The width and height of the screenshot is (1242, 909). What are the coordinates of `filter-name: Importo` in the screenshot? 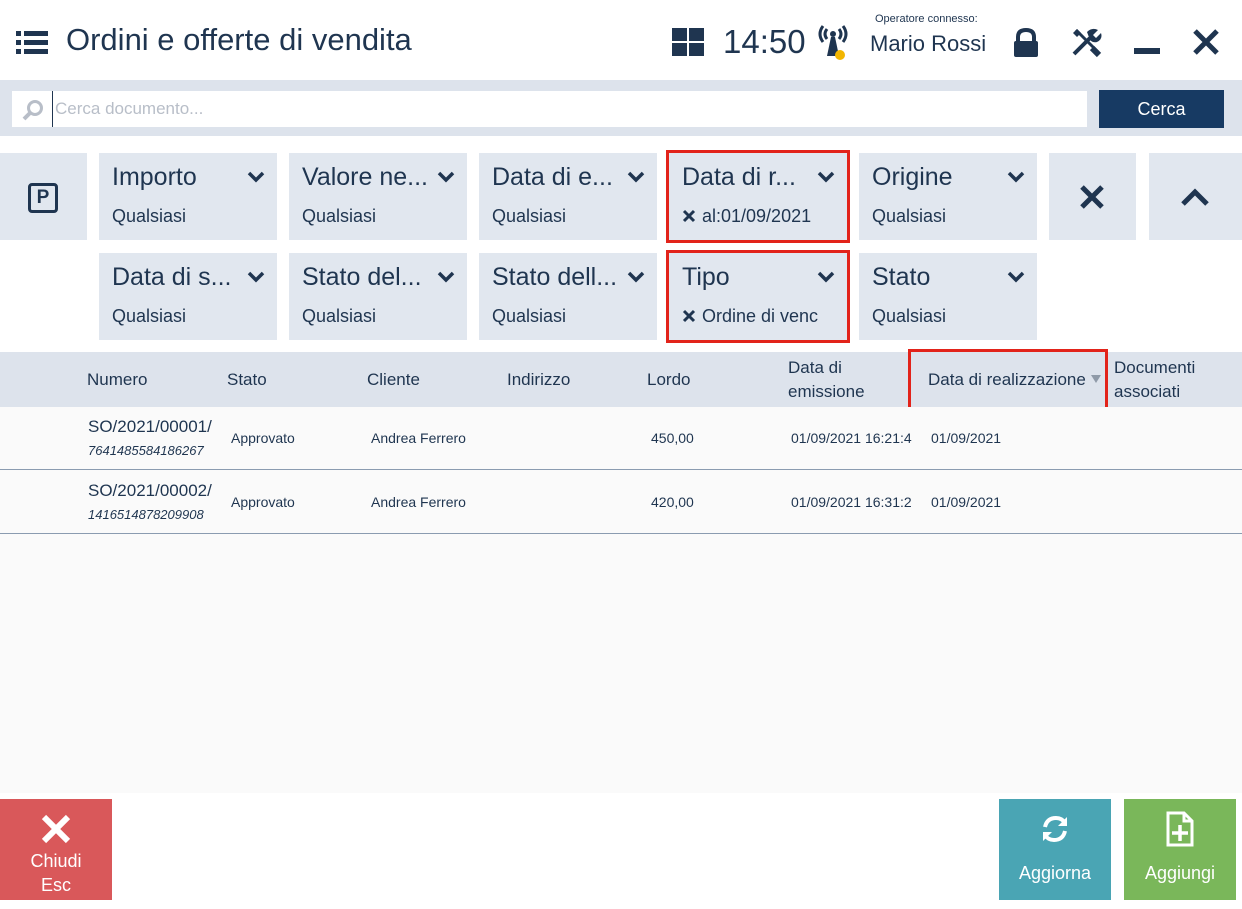 It's located at (154, 177).